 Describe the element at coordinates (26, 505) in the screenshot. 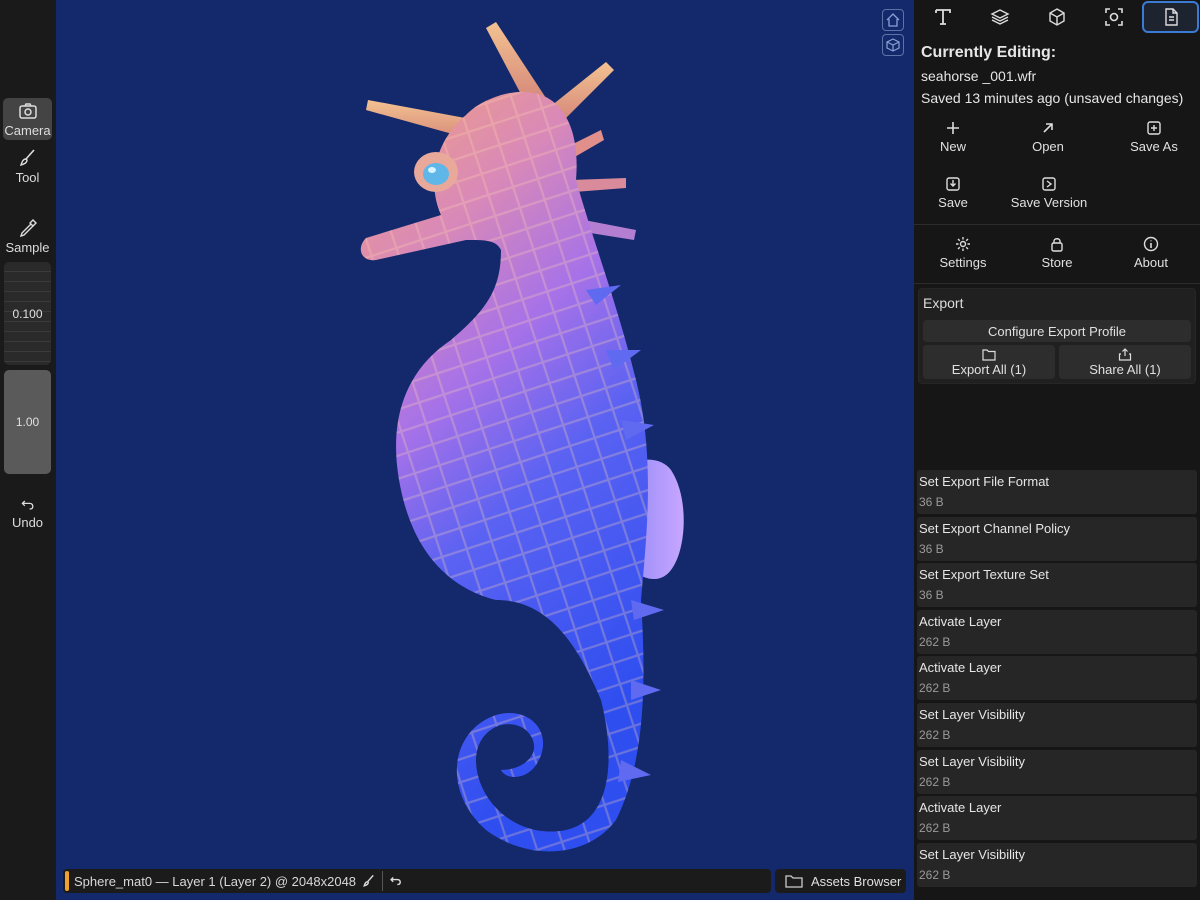

I see `undo-icon` at that location.